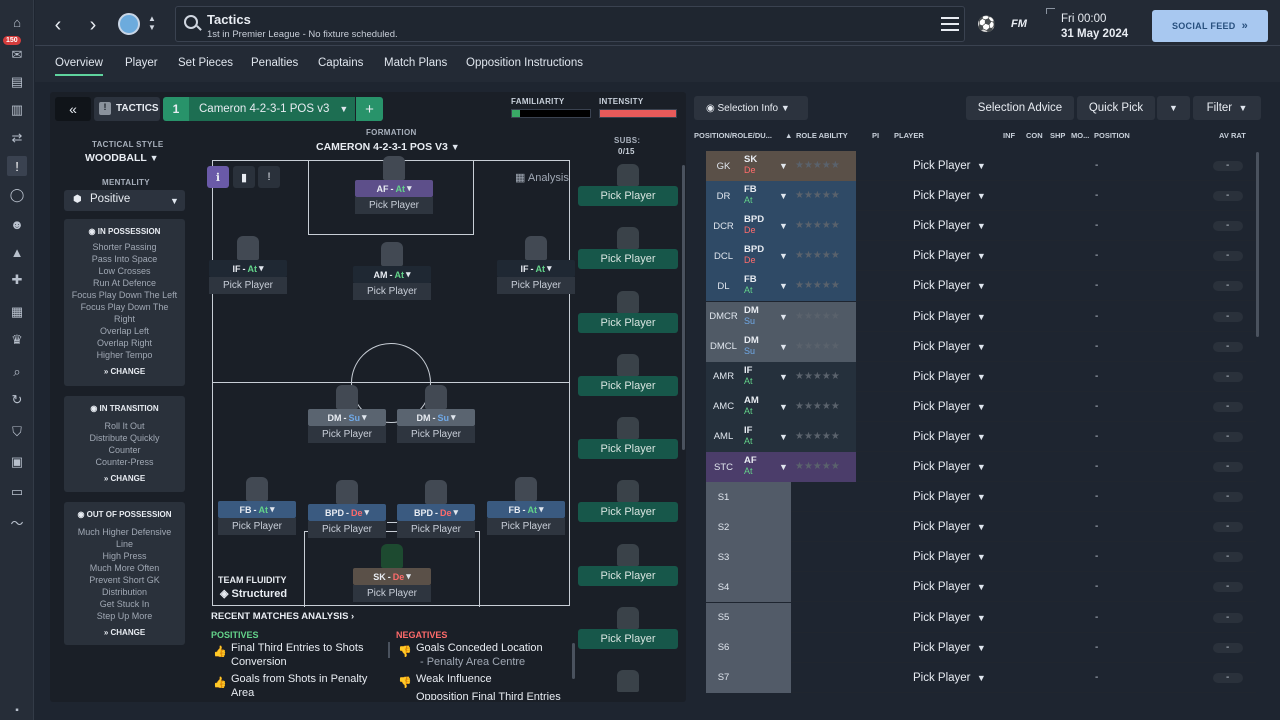  What do you see at coordinates (93, 25) in the screenshot?
I see `forward-button: ›` at bounding box center [93, 25].